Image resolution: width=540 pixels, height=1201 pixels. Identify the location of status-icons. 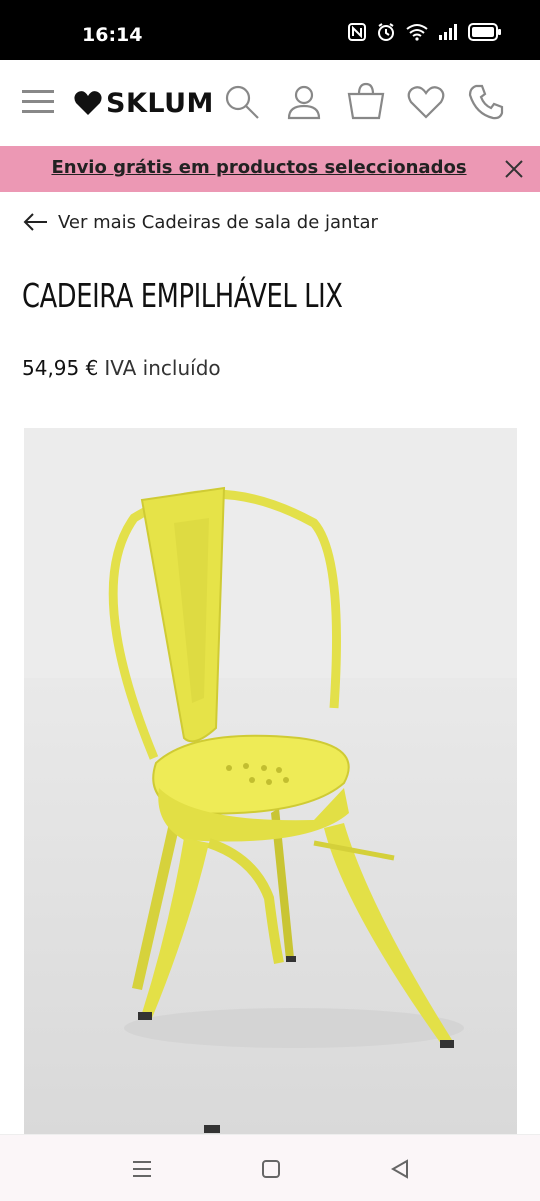
(425, 32).